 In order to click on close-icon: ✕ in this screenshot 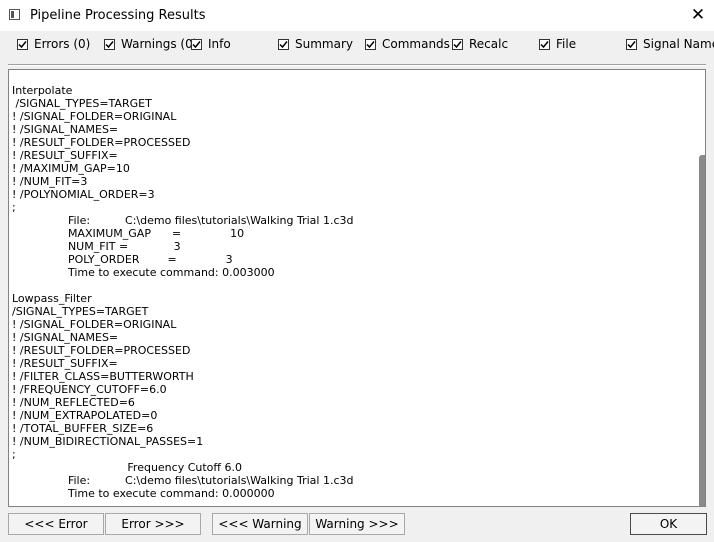, I will do `click(698, 15)`.